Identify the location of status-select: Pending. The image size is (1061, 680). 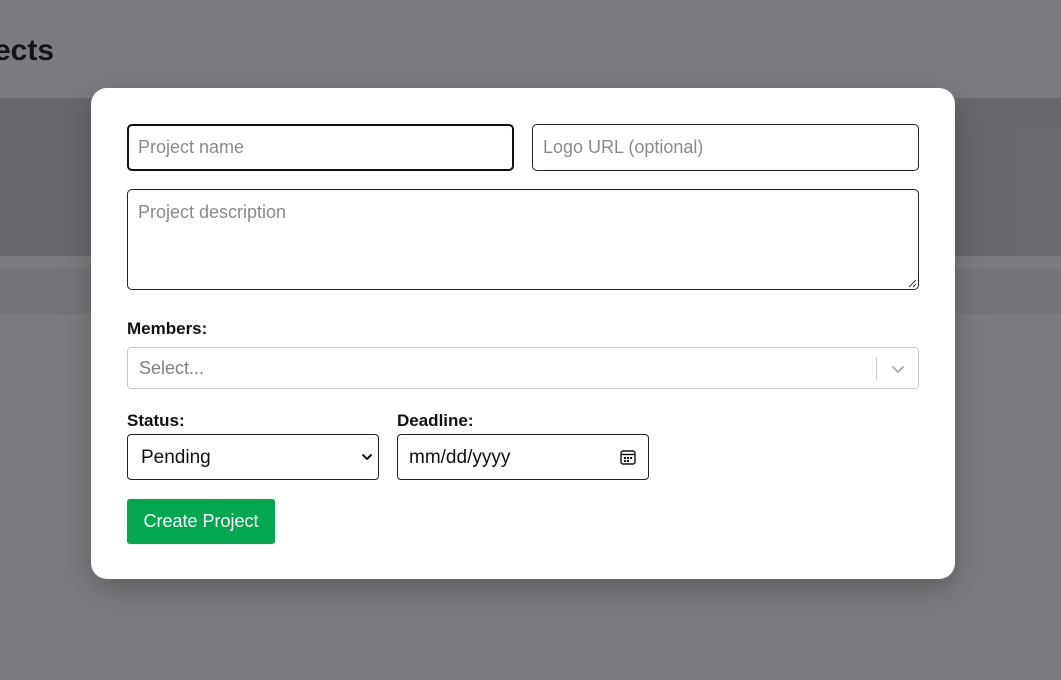
(253, 457).